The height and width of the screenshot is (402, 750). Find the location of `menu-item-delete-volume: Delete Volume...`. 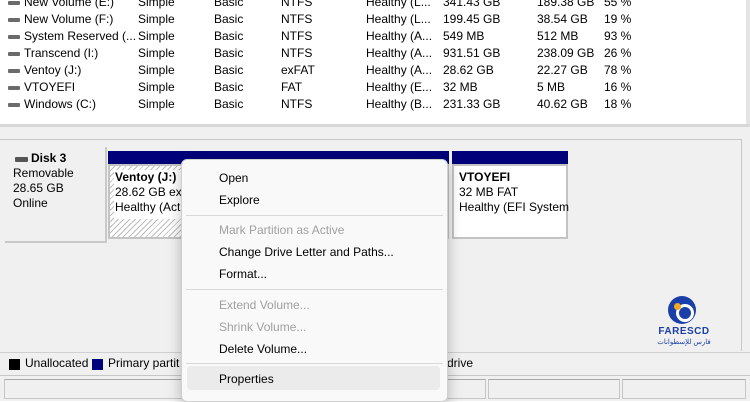

menu-item-delete-volume: Delete Volume... is located at coordinates (263, 349).